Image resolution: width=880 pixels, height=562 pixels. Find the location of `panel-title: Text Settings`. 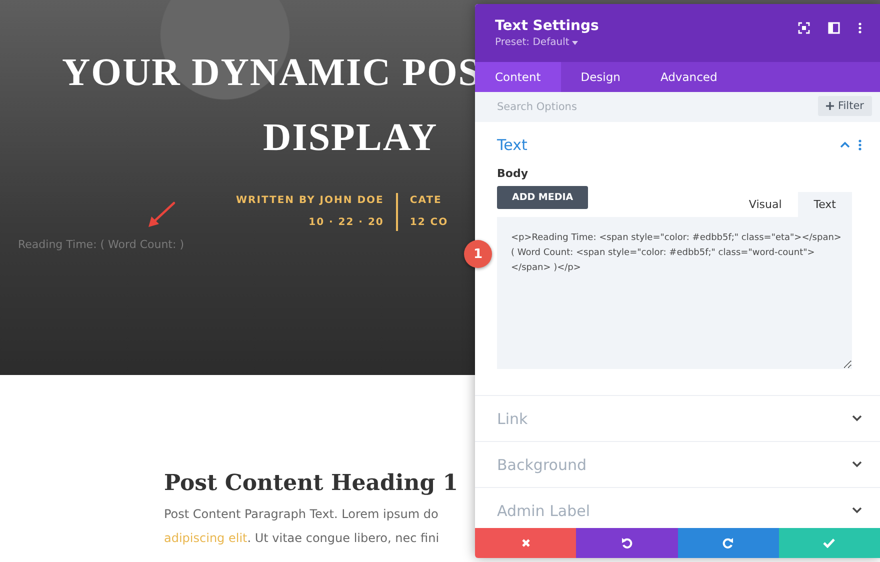

panel-title: Text Settings is located at coordinates (547, 26).